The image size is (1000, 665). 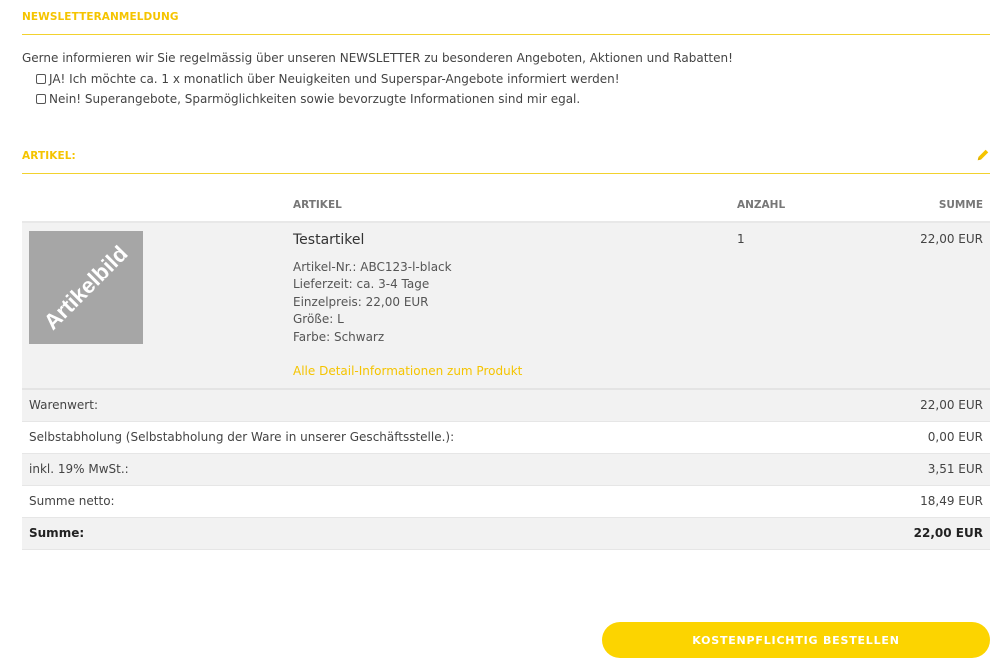 I want to click on total-label: Summe netto:, so click(x=72, y=501).